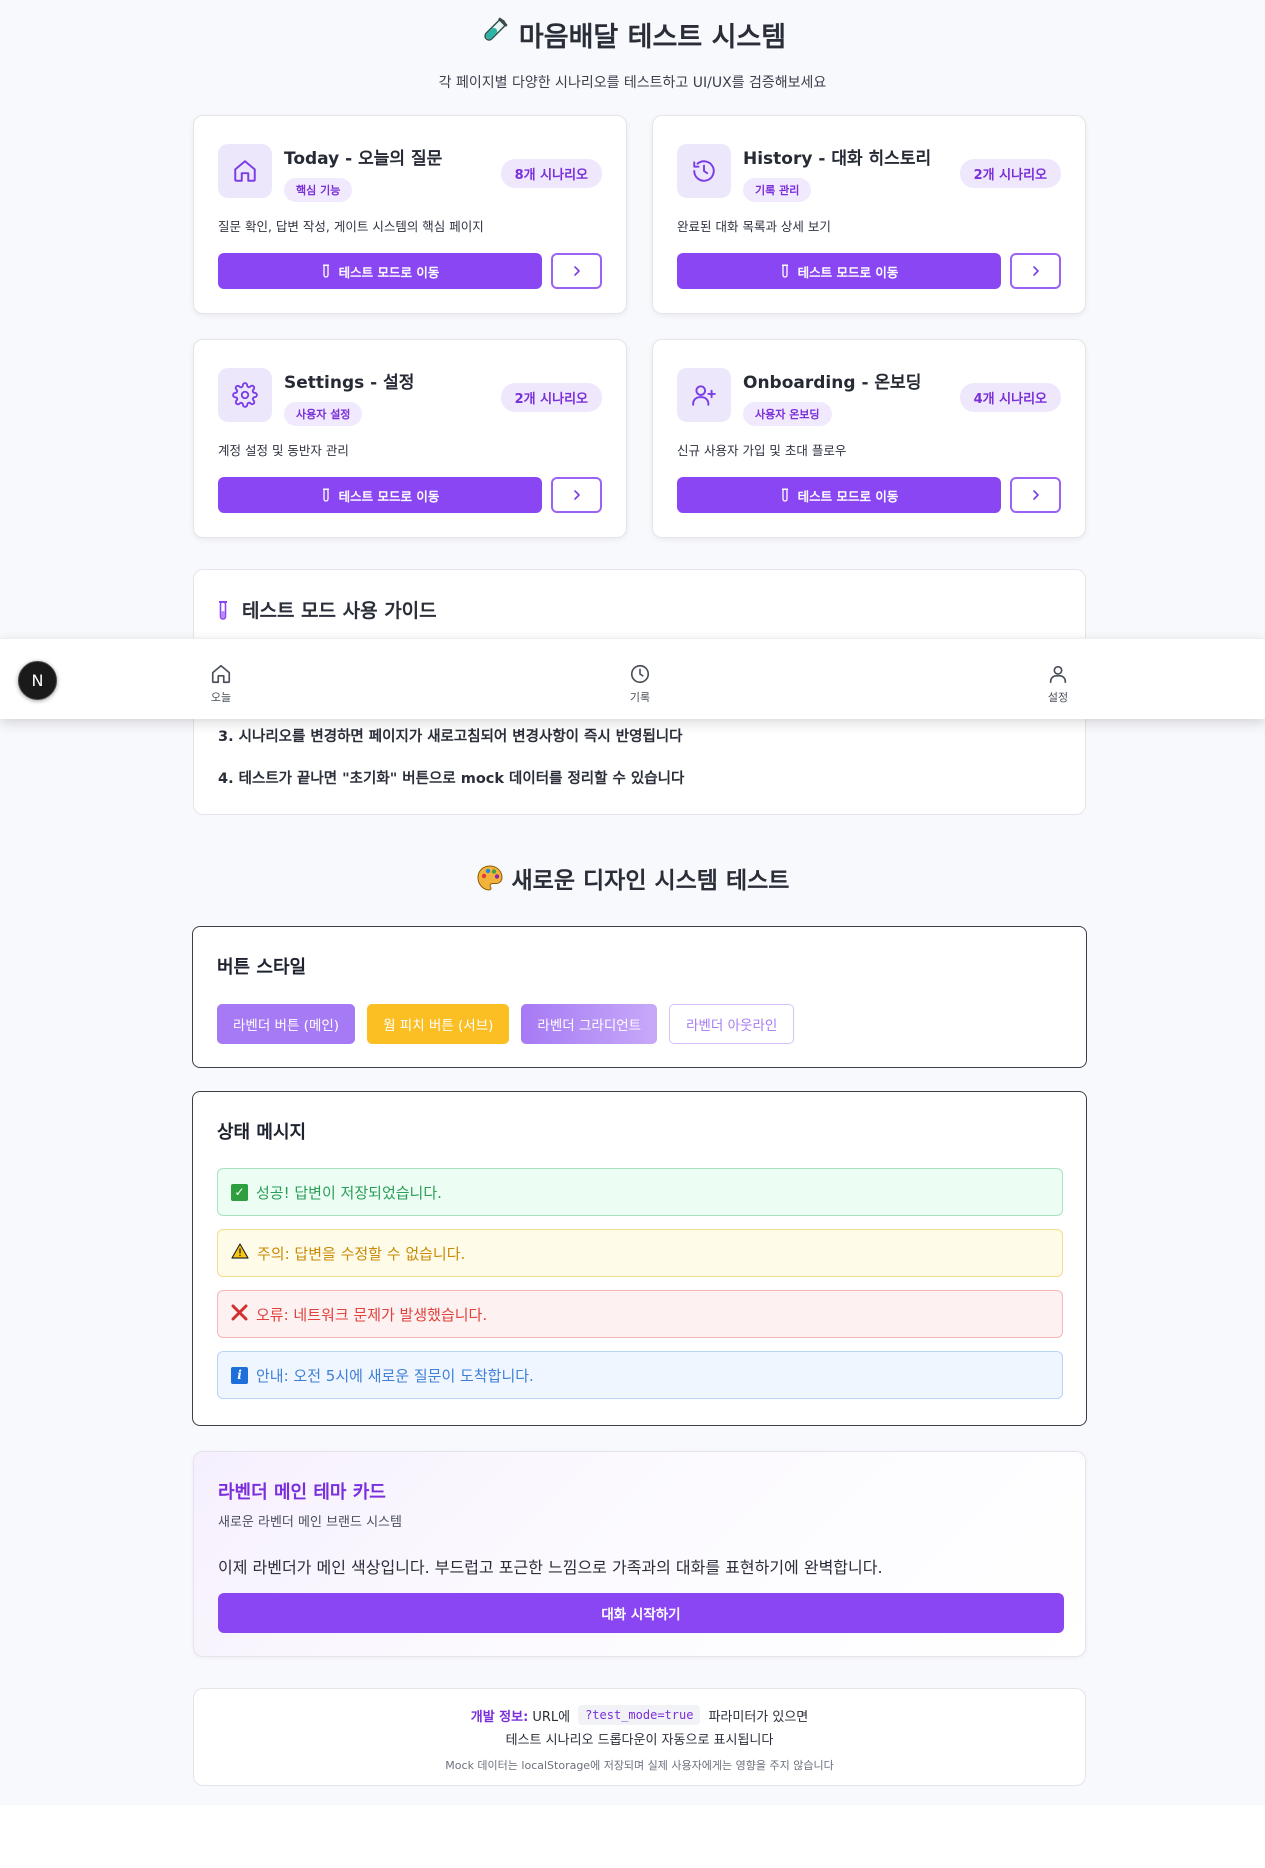 This screenshot has width=1265, height=1868. I want to click on lavender-outline-button: 라벤더 아웃라인, so click(732, 1024).